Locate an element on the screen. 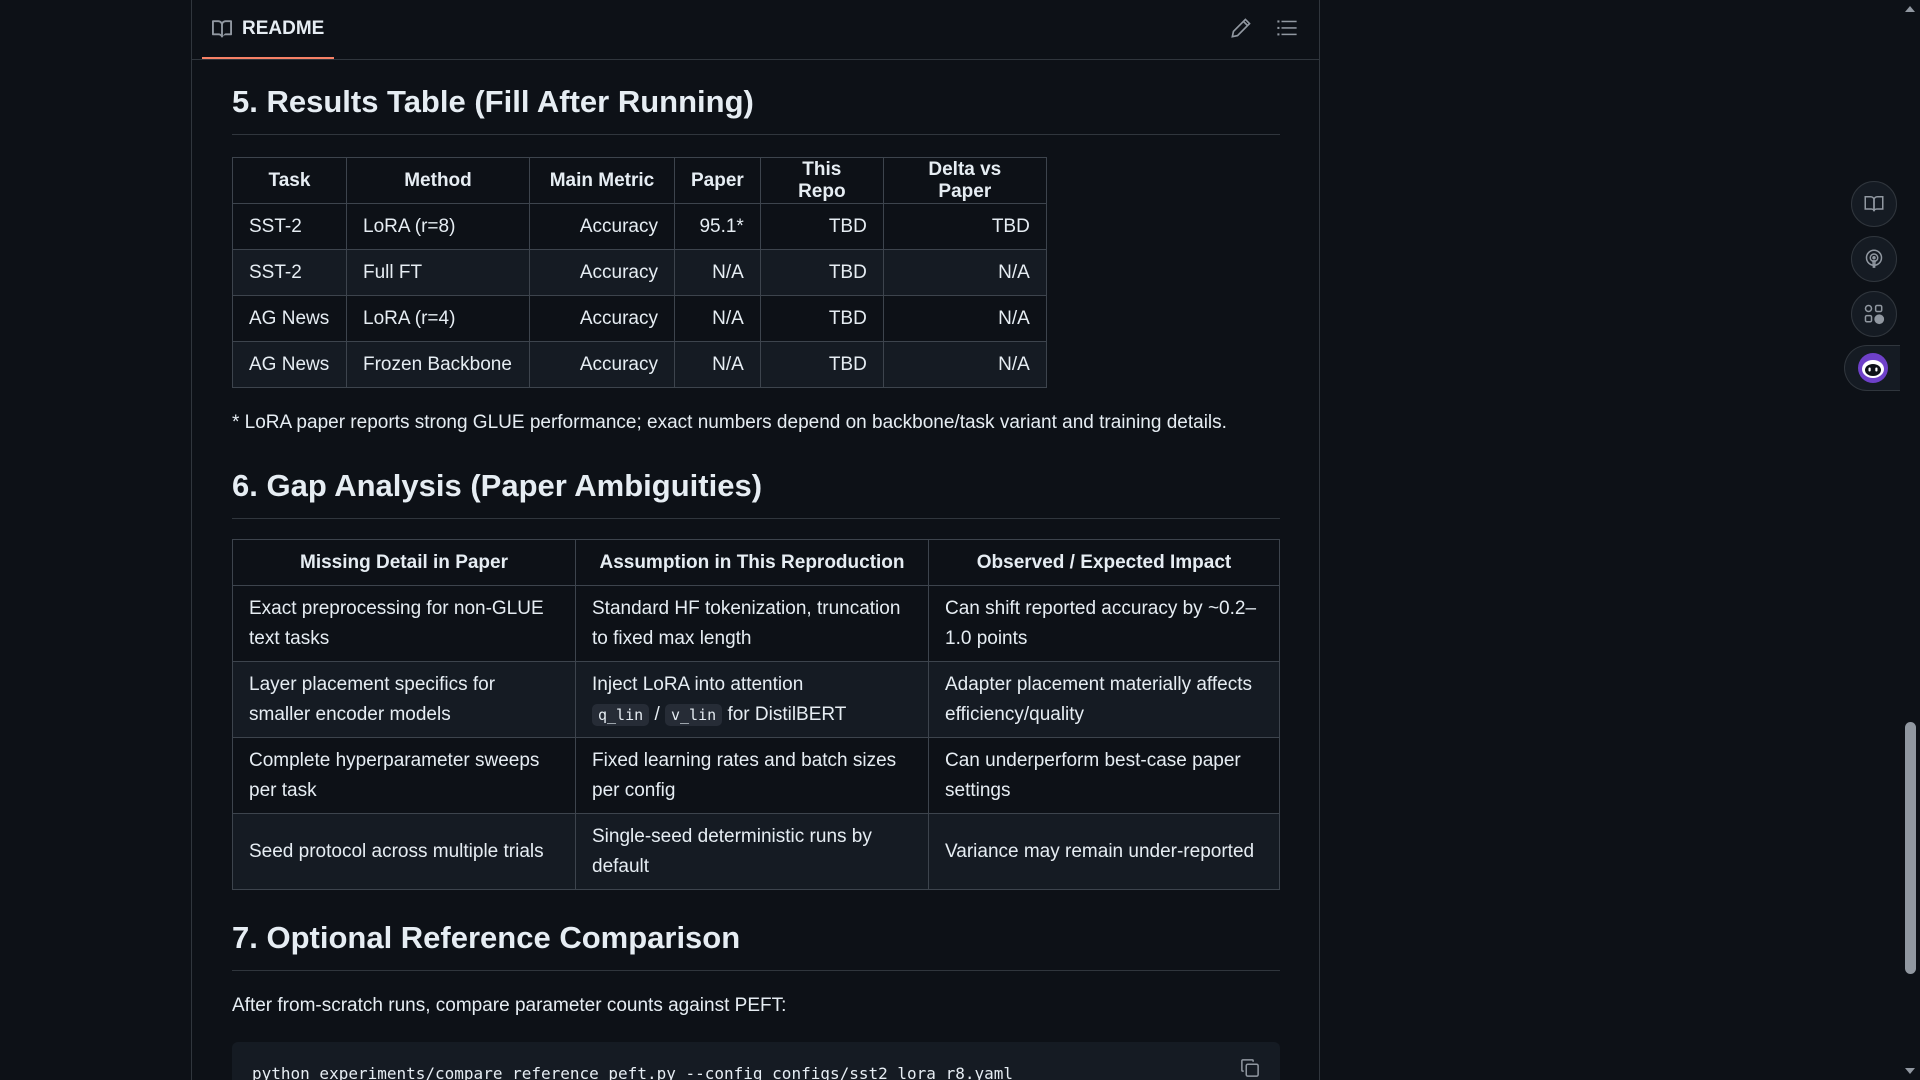 The image size is (1920, 1080). cell-method: Frozen Backbone is located at coordinates (438, 364).